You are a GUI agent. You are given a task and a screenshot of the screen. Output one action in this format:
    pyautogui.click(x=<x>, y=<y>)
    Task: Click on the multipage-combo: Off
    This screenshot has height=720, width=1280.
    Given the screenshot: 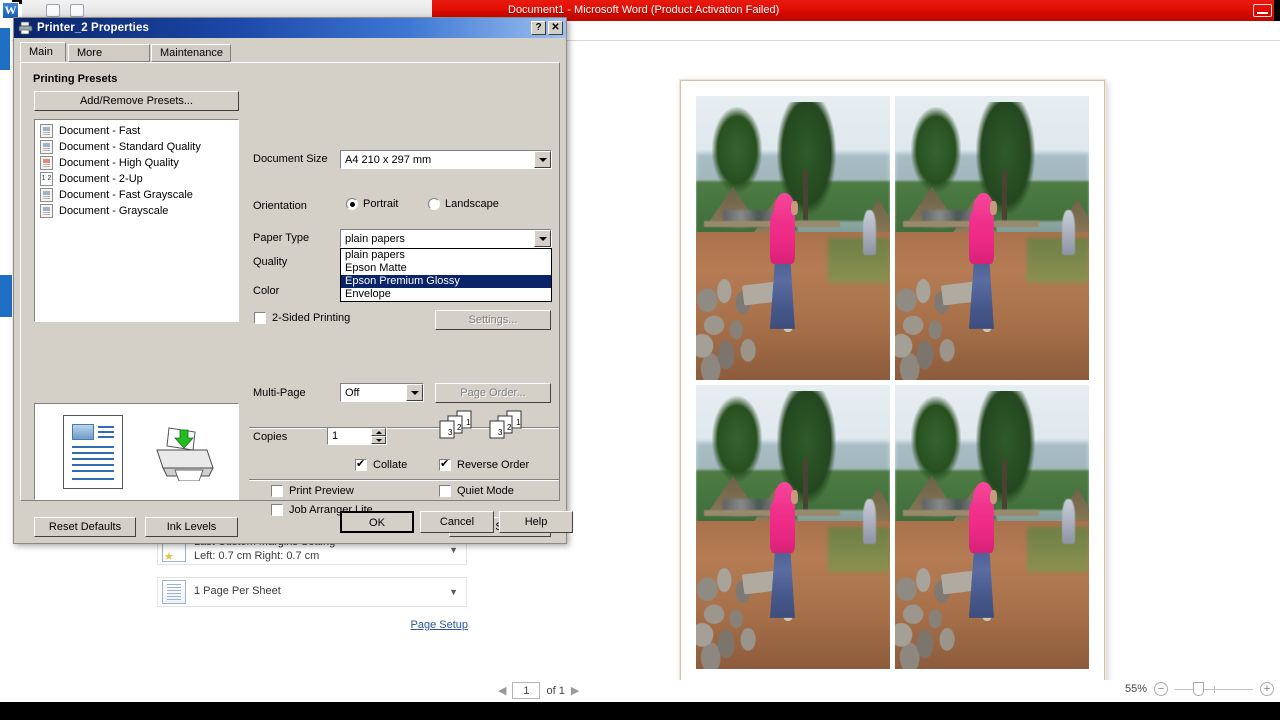 What is the action you would take?
    pyautogui.click(x=382, y=392)
    